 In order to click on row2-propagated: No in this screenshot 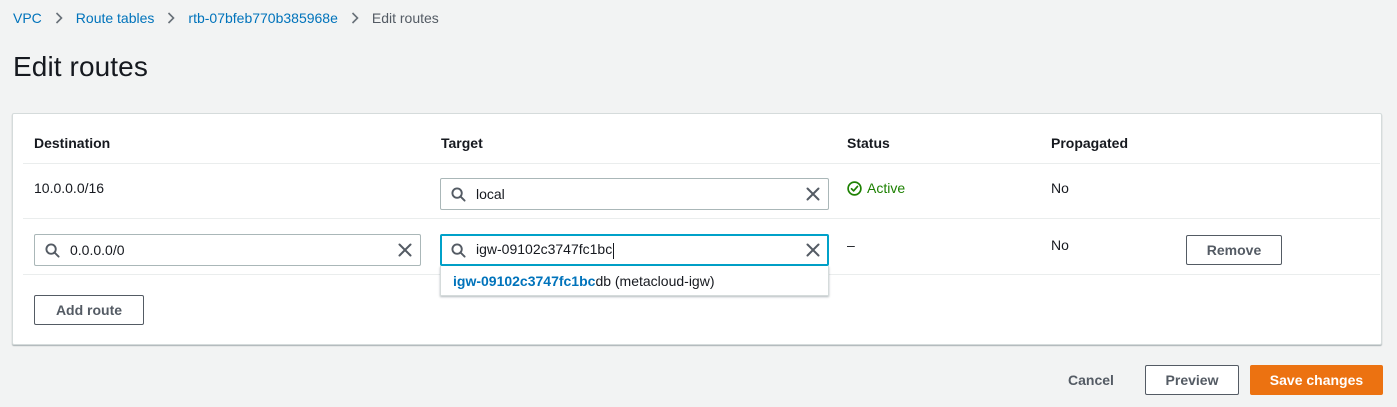, I will do `click(1060, 245)`.